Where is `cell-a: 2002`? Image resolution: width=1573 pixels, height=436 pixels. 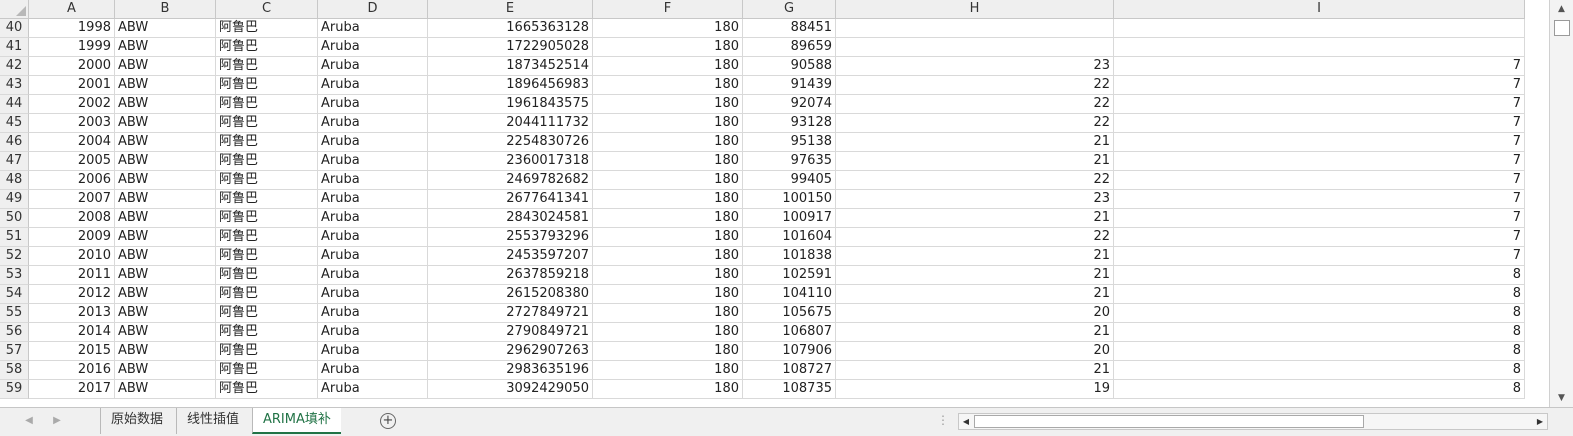
cell-a: 2002 is located at coordinates (72, 104).